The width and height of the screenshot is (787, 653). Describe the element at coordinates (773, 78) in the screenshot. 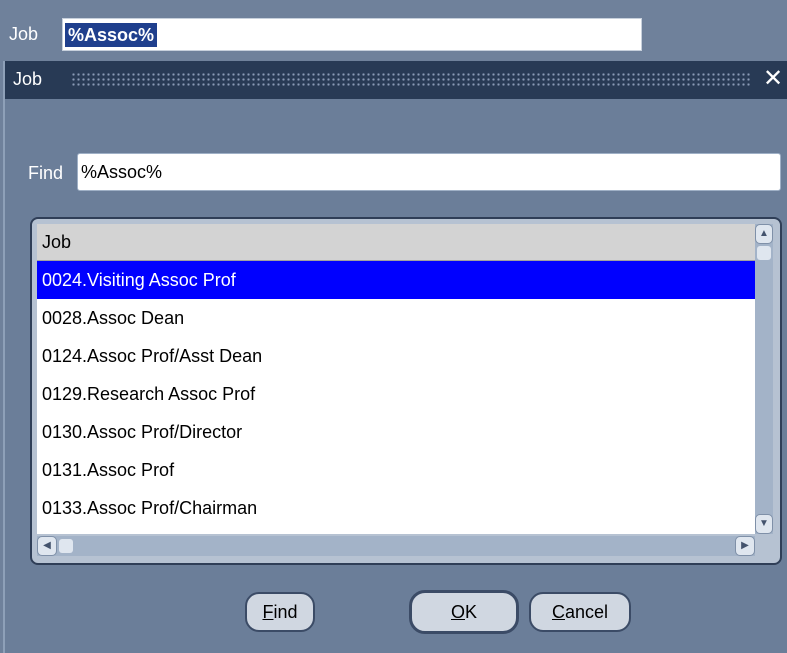

I see `close-icon: ✕` at that location.